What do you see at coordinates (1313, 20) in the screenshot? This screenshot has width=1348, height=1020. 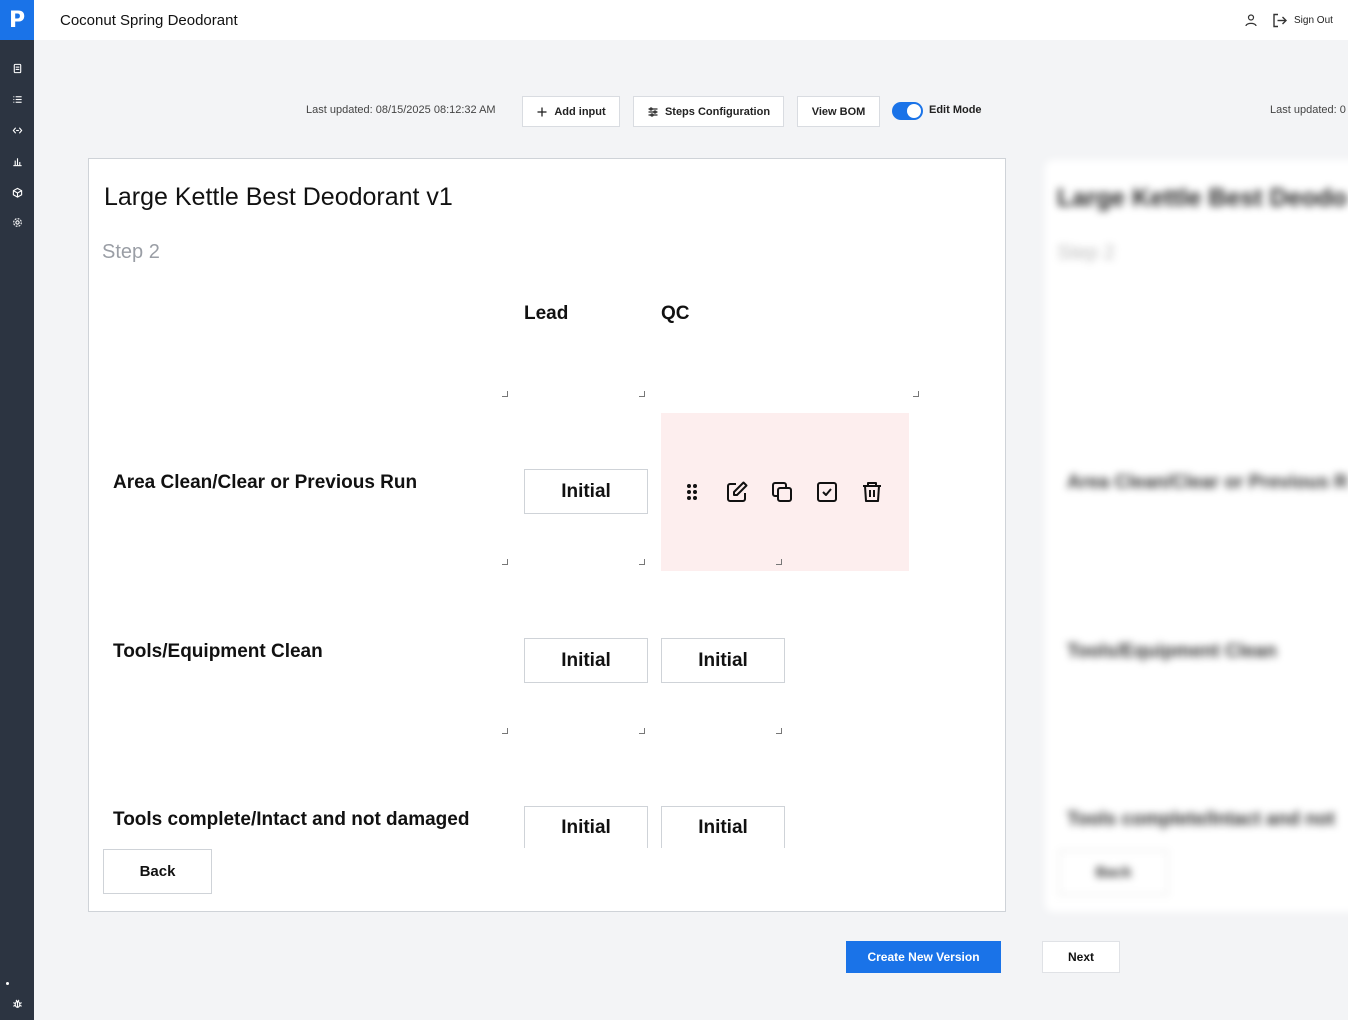 I see `sign-out-button: Sign Out` at bounding box center [1313, 20].